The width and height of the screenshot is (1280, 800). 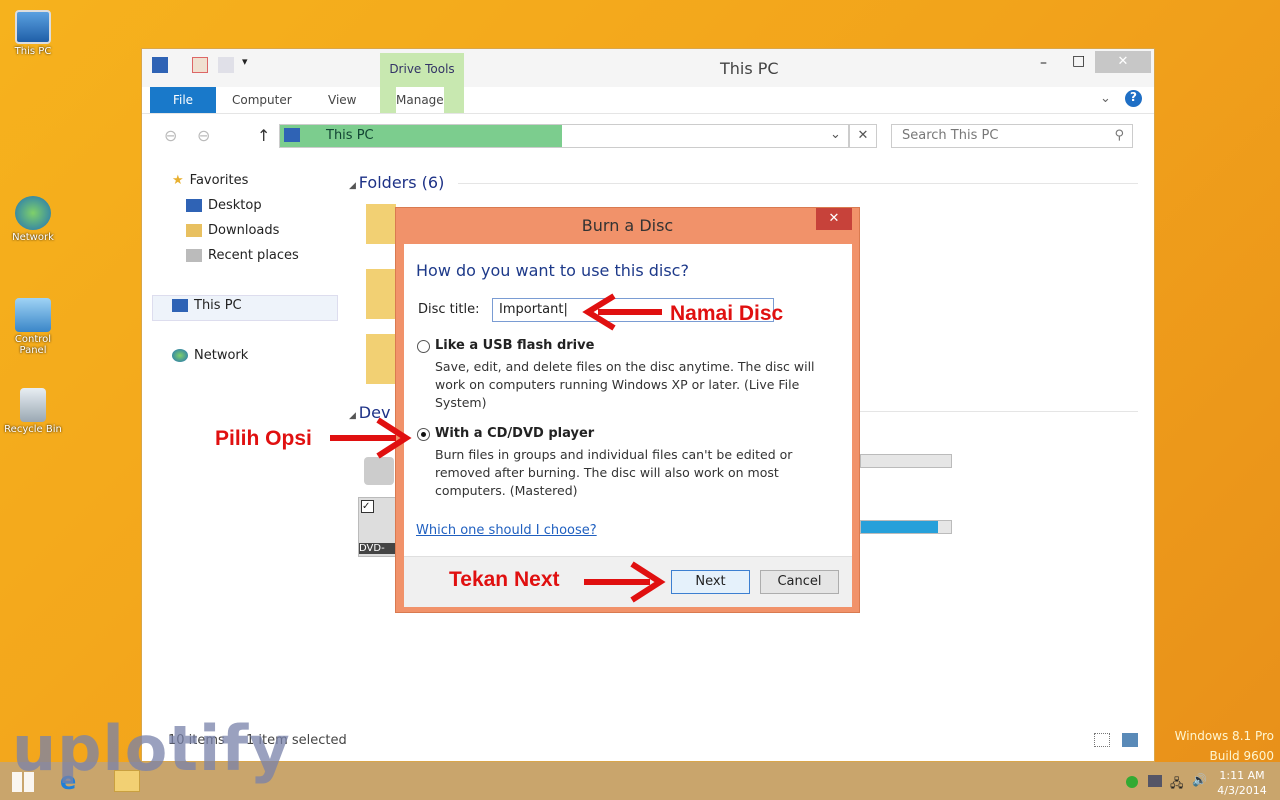 What do you see at coordinates (506, 530) in the screenshot?
I see `help-link: Which one should I choose?` at bounding box center [506, 530].